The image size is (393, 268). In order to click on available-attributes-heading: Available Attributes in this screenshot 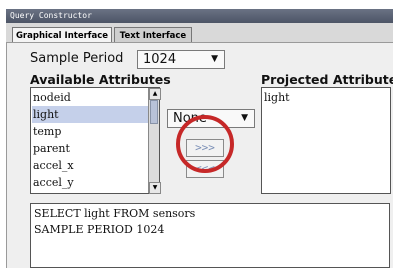, I will do `click(100, 79)`.